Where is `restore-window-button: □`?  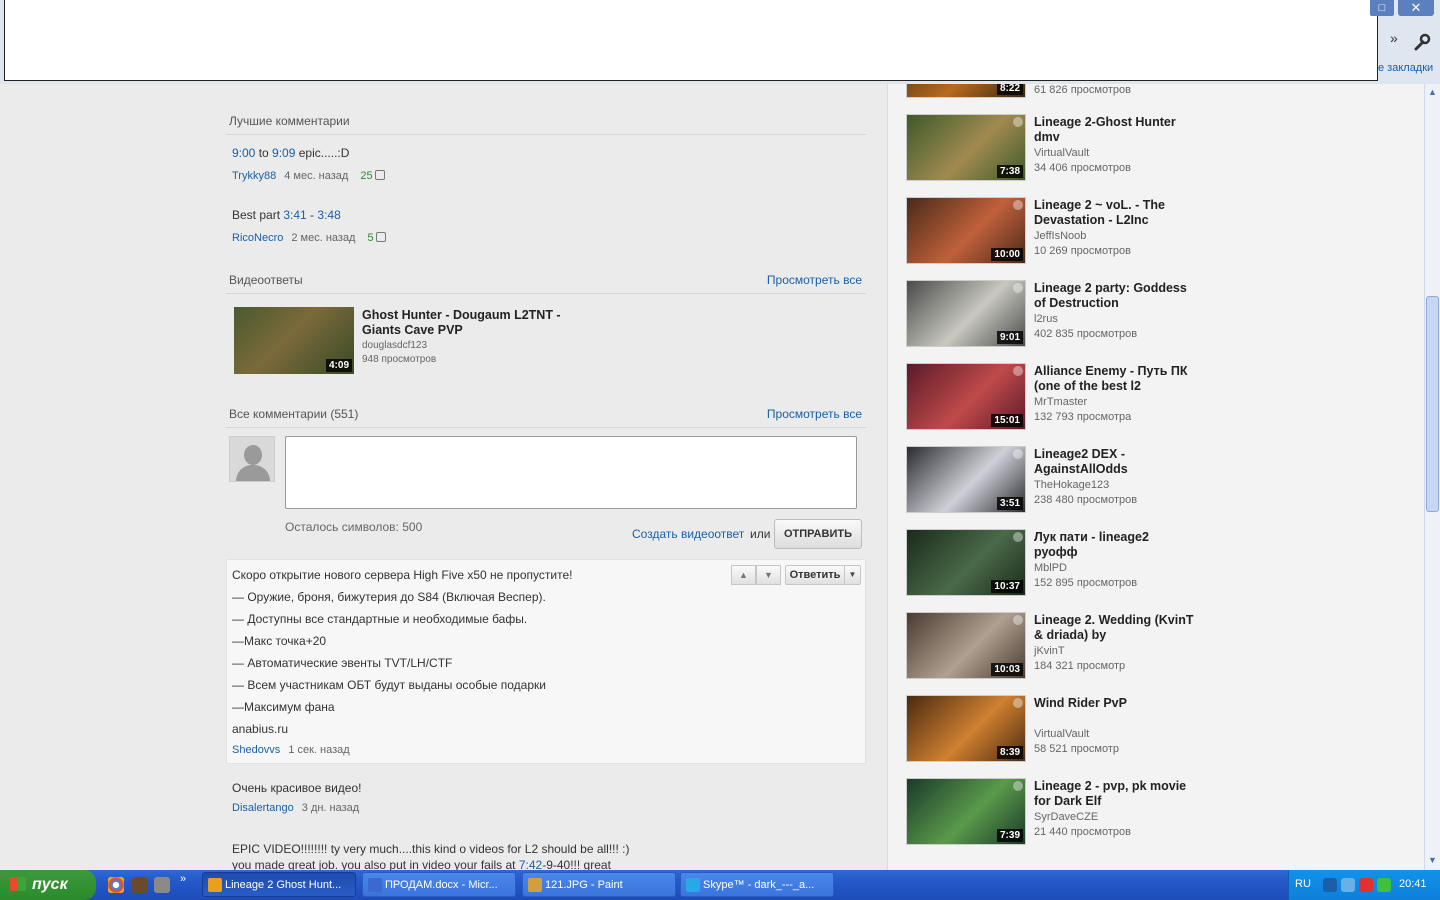
restore-window-button: □ is located at coordinates (1382, 8).